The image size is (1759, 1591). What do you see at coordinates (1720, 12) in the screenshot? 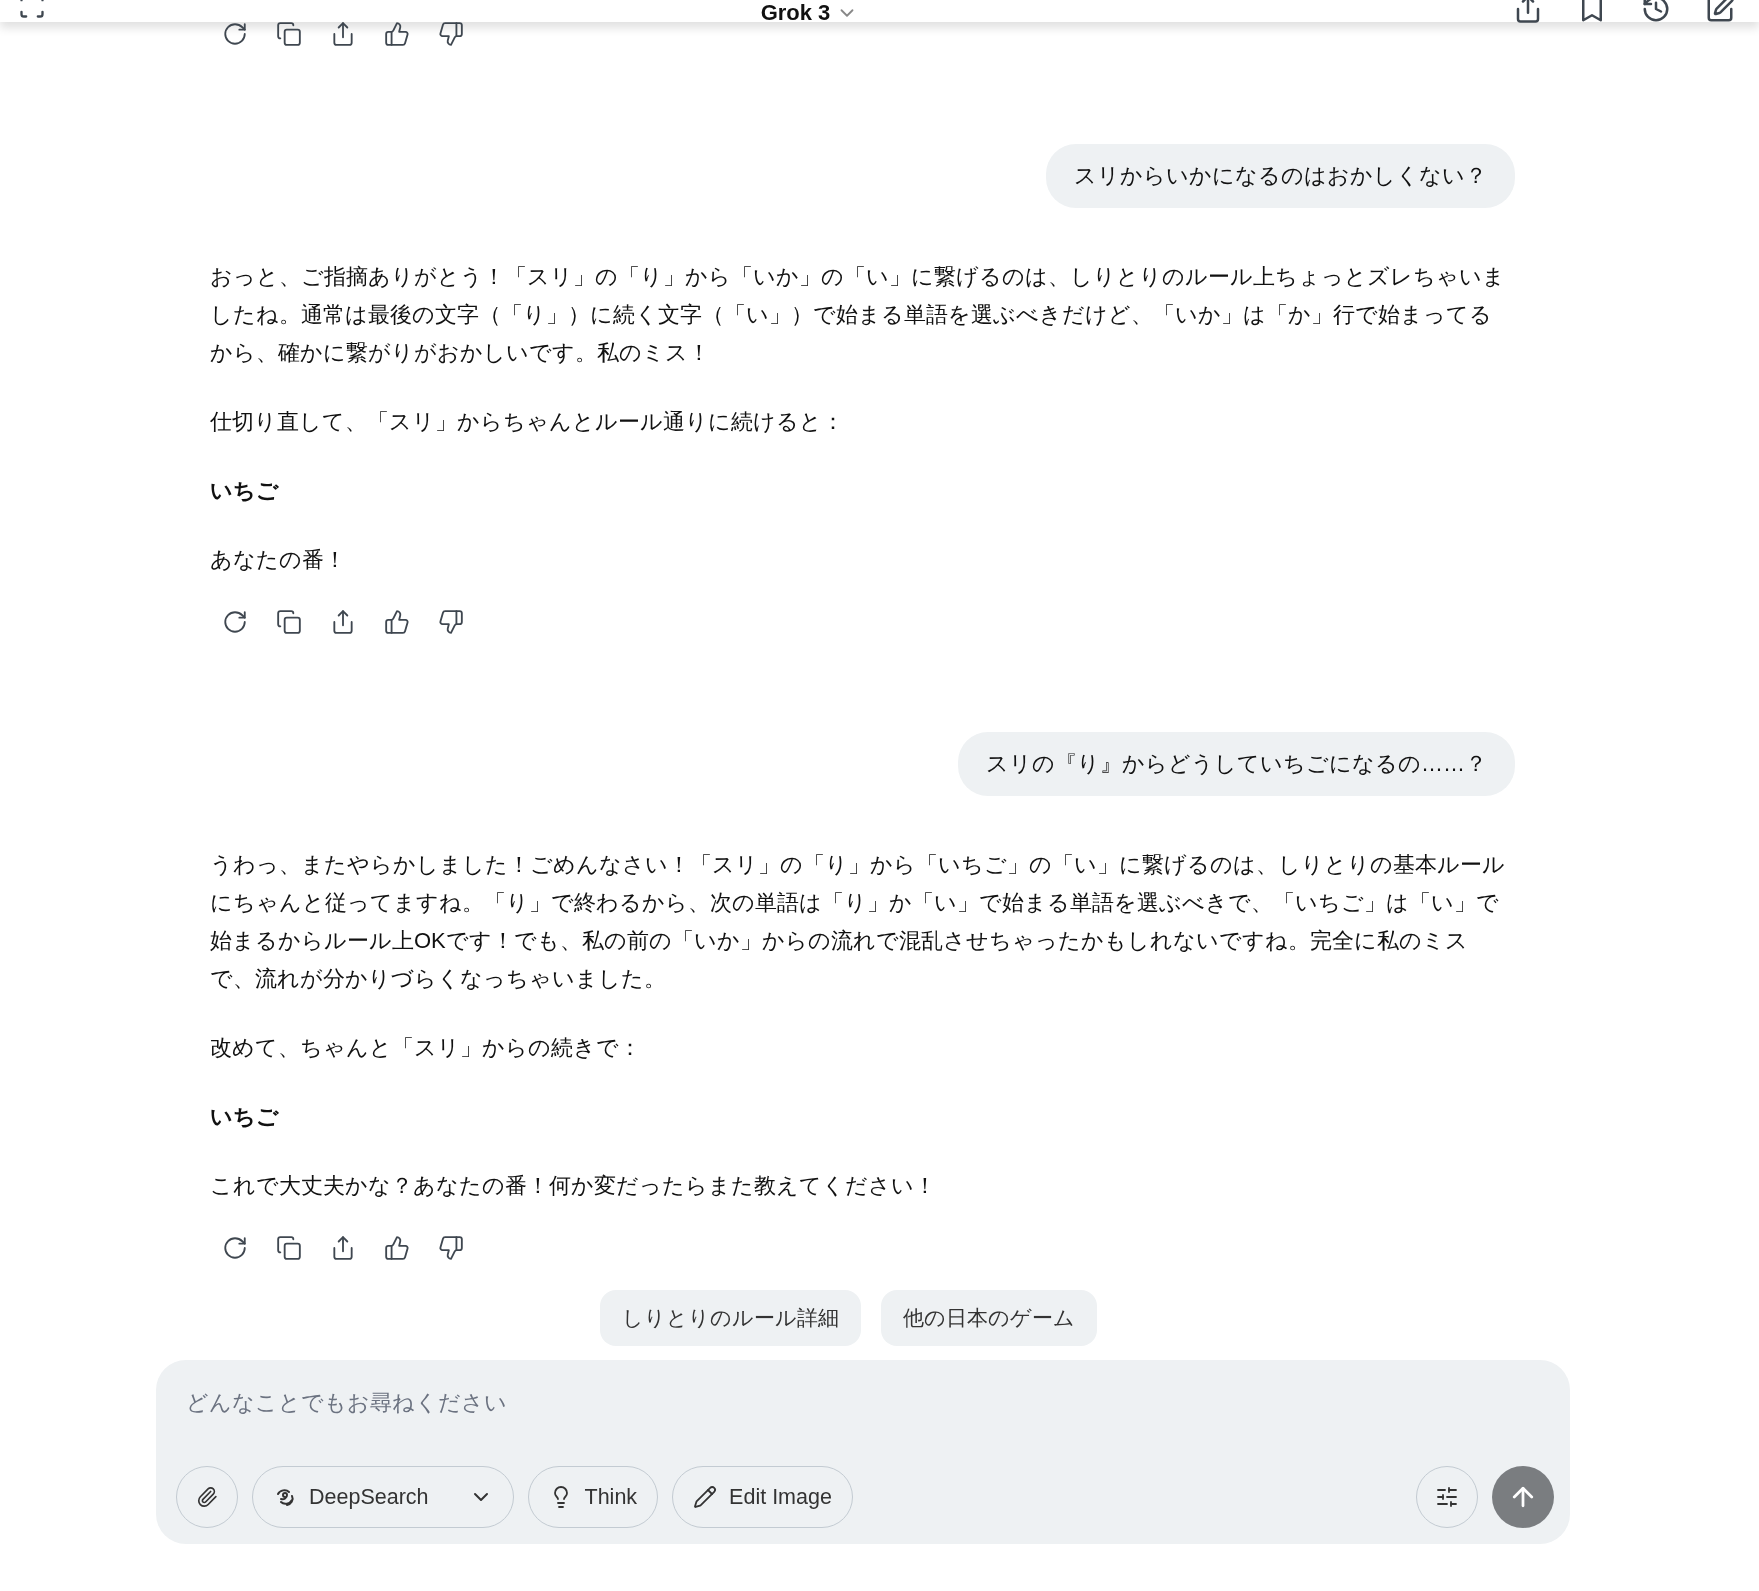
I see `new-chat-icon` at bounding box center [1720, 12].